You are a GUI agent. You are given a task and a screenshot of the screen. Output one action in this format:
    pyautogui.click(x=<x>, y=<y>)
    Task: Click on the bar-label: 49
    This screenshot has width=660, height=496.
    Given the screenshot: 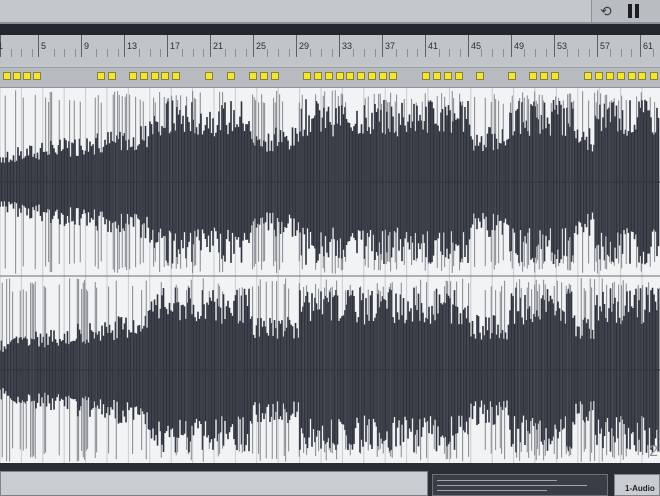 What is the action you would take?
    pyautogui.click(x=519, y=46)
    